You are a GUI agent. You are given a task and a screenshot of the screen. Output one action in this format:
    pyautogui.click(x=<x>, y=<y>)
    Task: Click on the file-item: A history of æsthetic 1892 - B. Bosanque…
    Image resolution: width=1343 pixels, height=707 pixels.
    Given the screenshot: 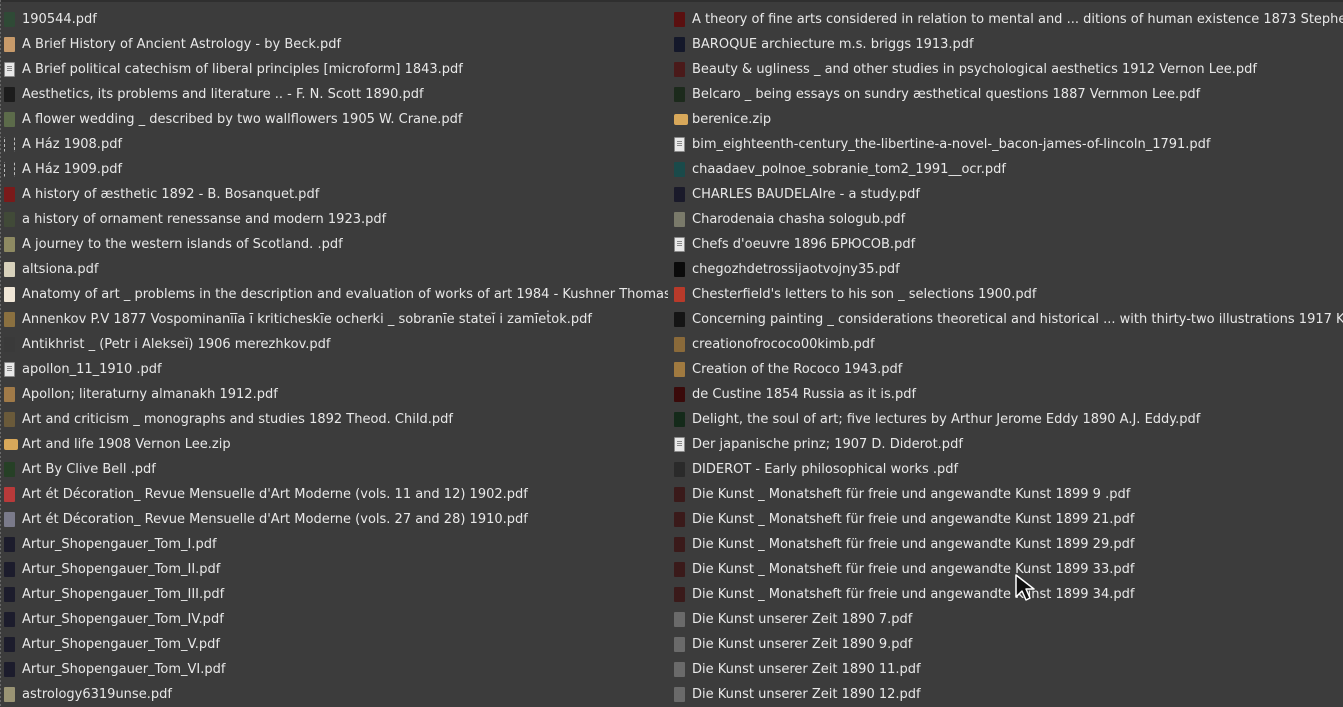 What is the action you would take?
    pyautogui.click(x=336, y=194)
    